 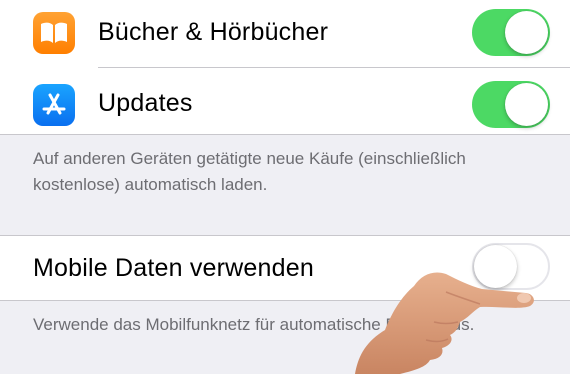 I want to click on books-icon, so click(x=54, y=33).